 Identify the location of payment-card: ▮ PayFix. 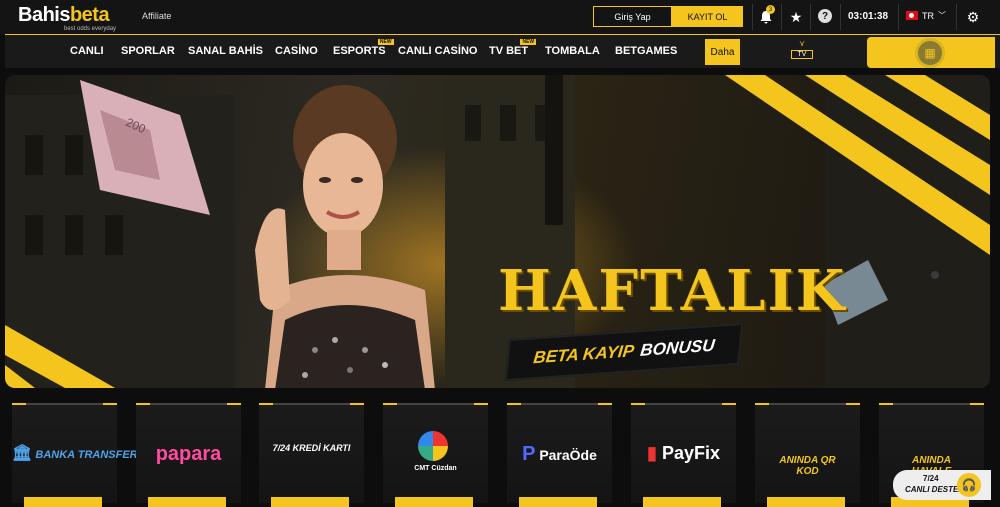
(683, 455).